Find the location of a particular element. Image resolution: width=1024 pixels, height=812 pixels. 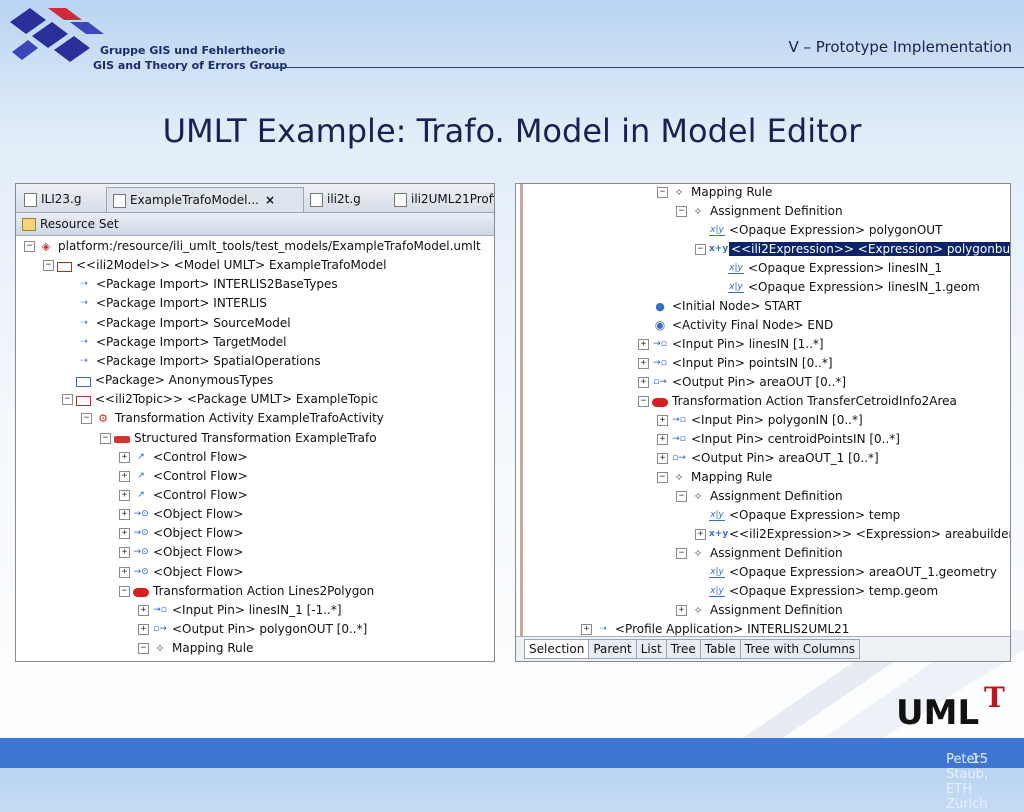

tree-item: <Package> AnonymousTypes is located at coordinates (167, 380).